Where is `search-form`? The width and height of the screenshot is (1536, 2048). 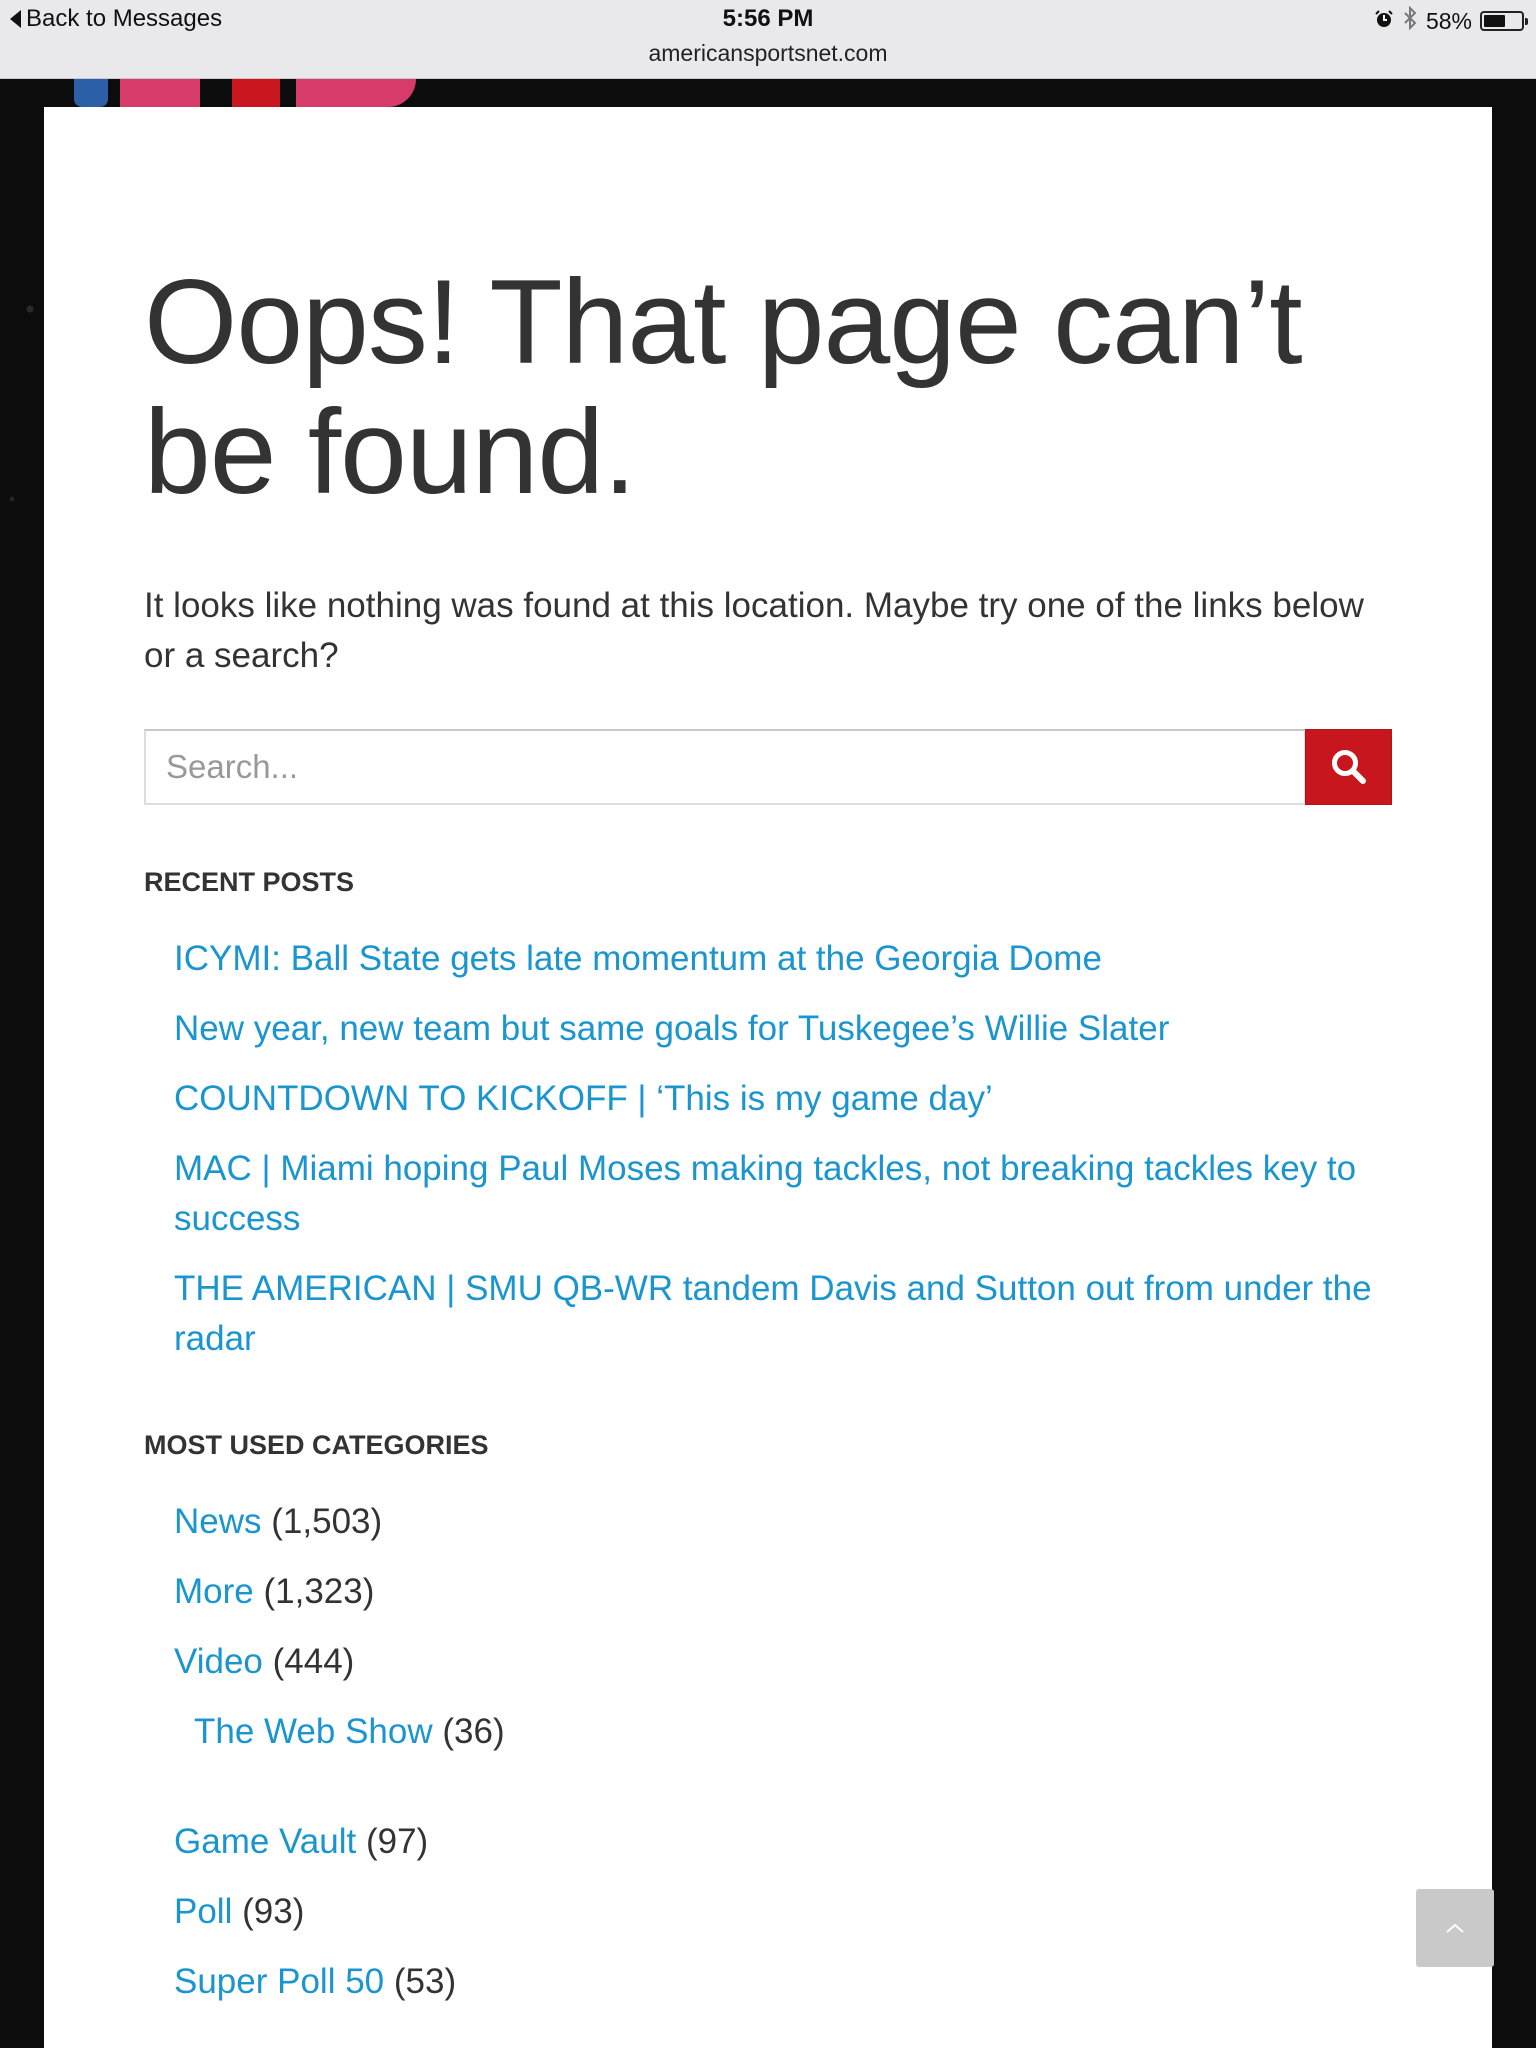
search-form is located at coordinates (768, 767).